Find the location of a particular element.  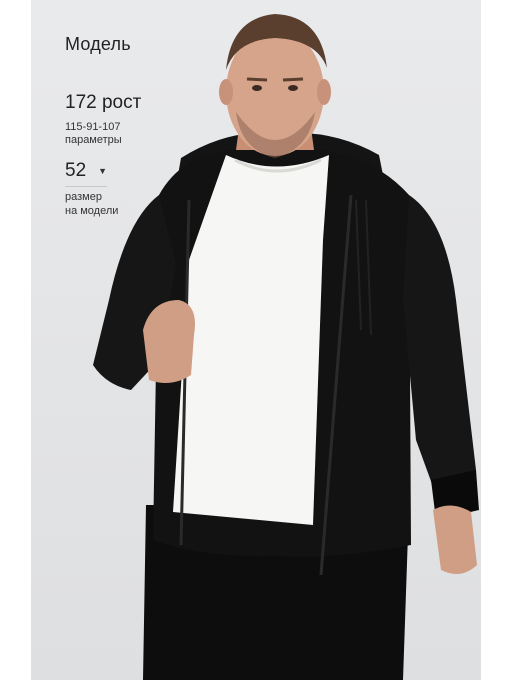

model-params: 115-91-107 параметры is located at coordinates (93, 134).